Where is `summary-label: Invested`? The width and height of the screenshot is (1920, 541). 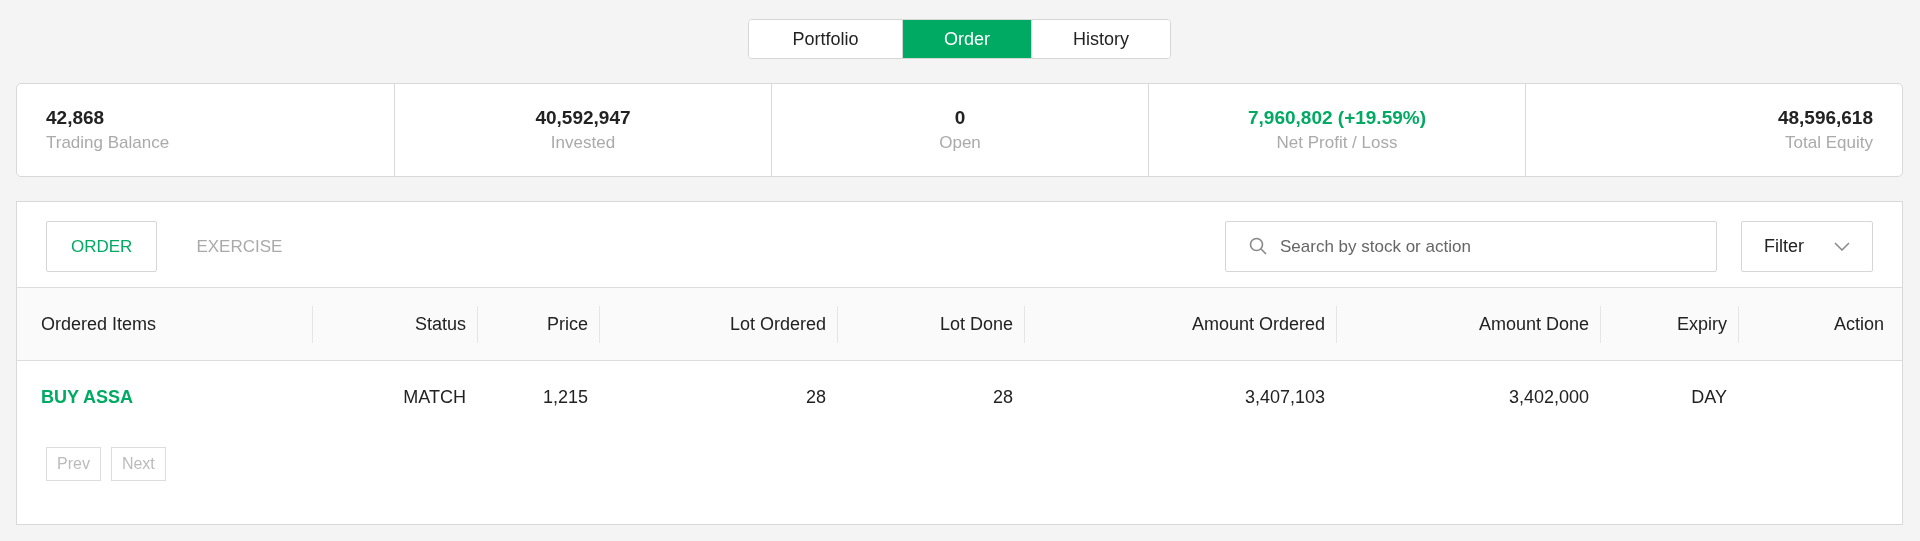
summary-label: Invested is located at coordinates (583, 143).